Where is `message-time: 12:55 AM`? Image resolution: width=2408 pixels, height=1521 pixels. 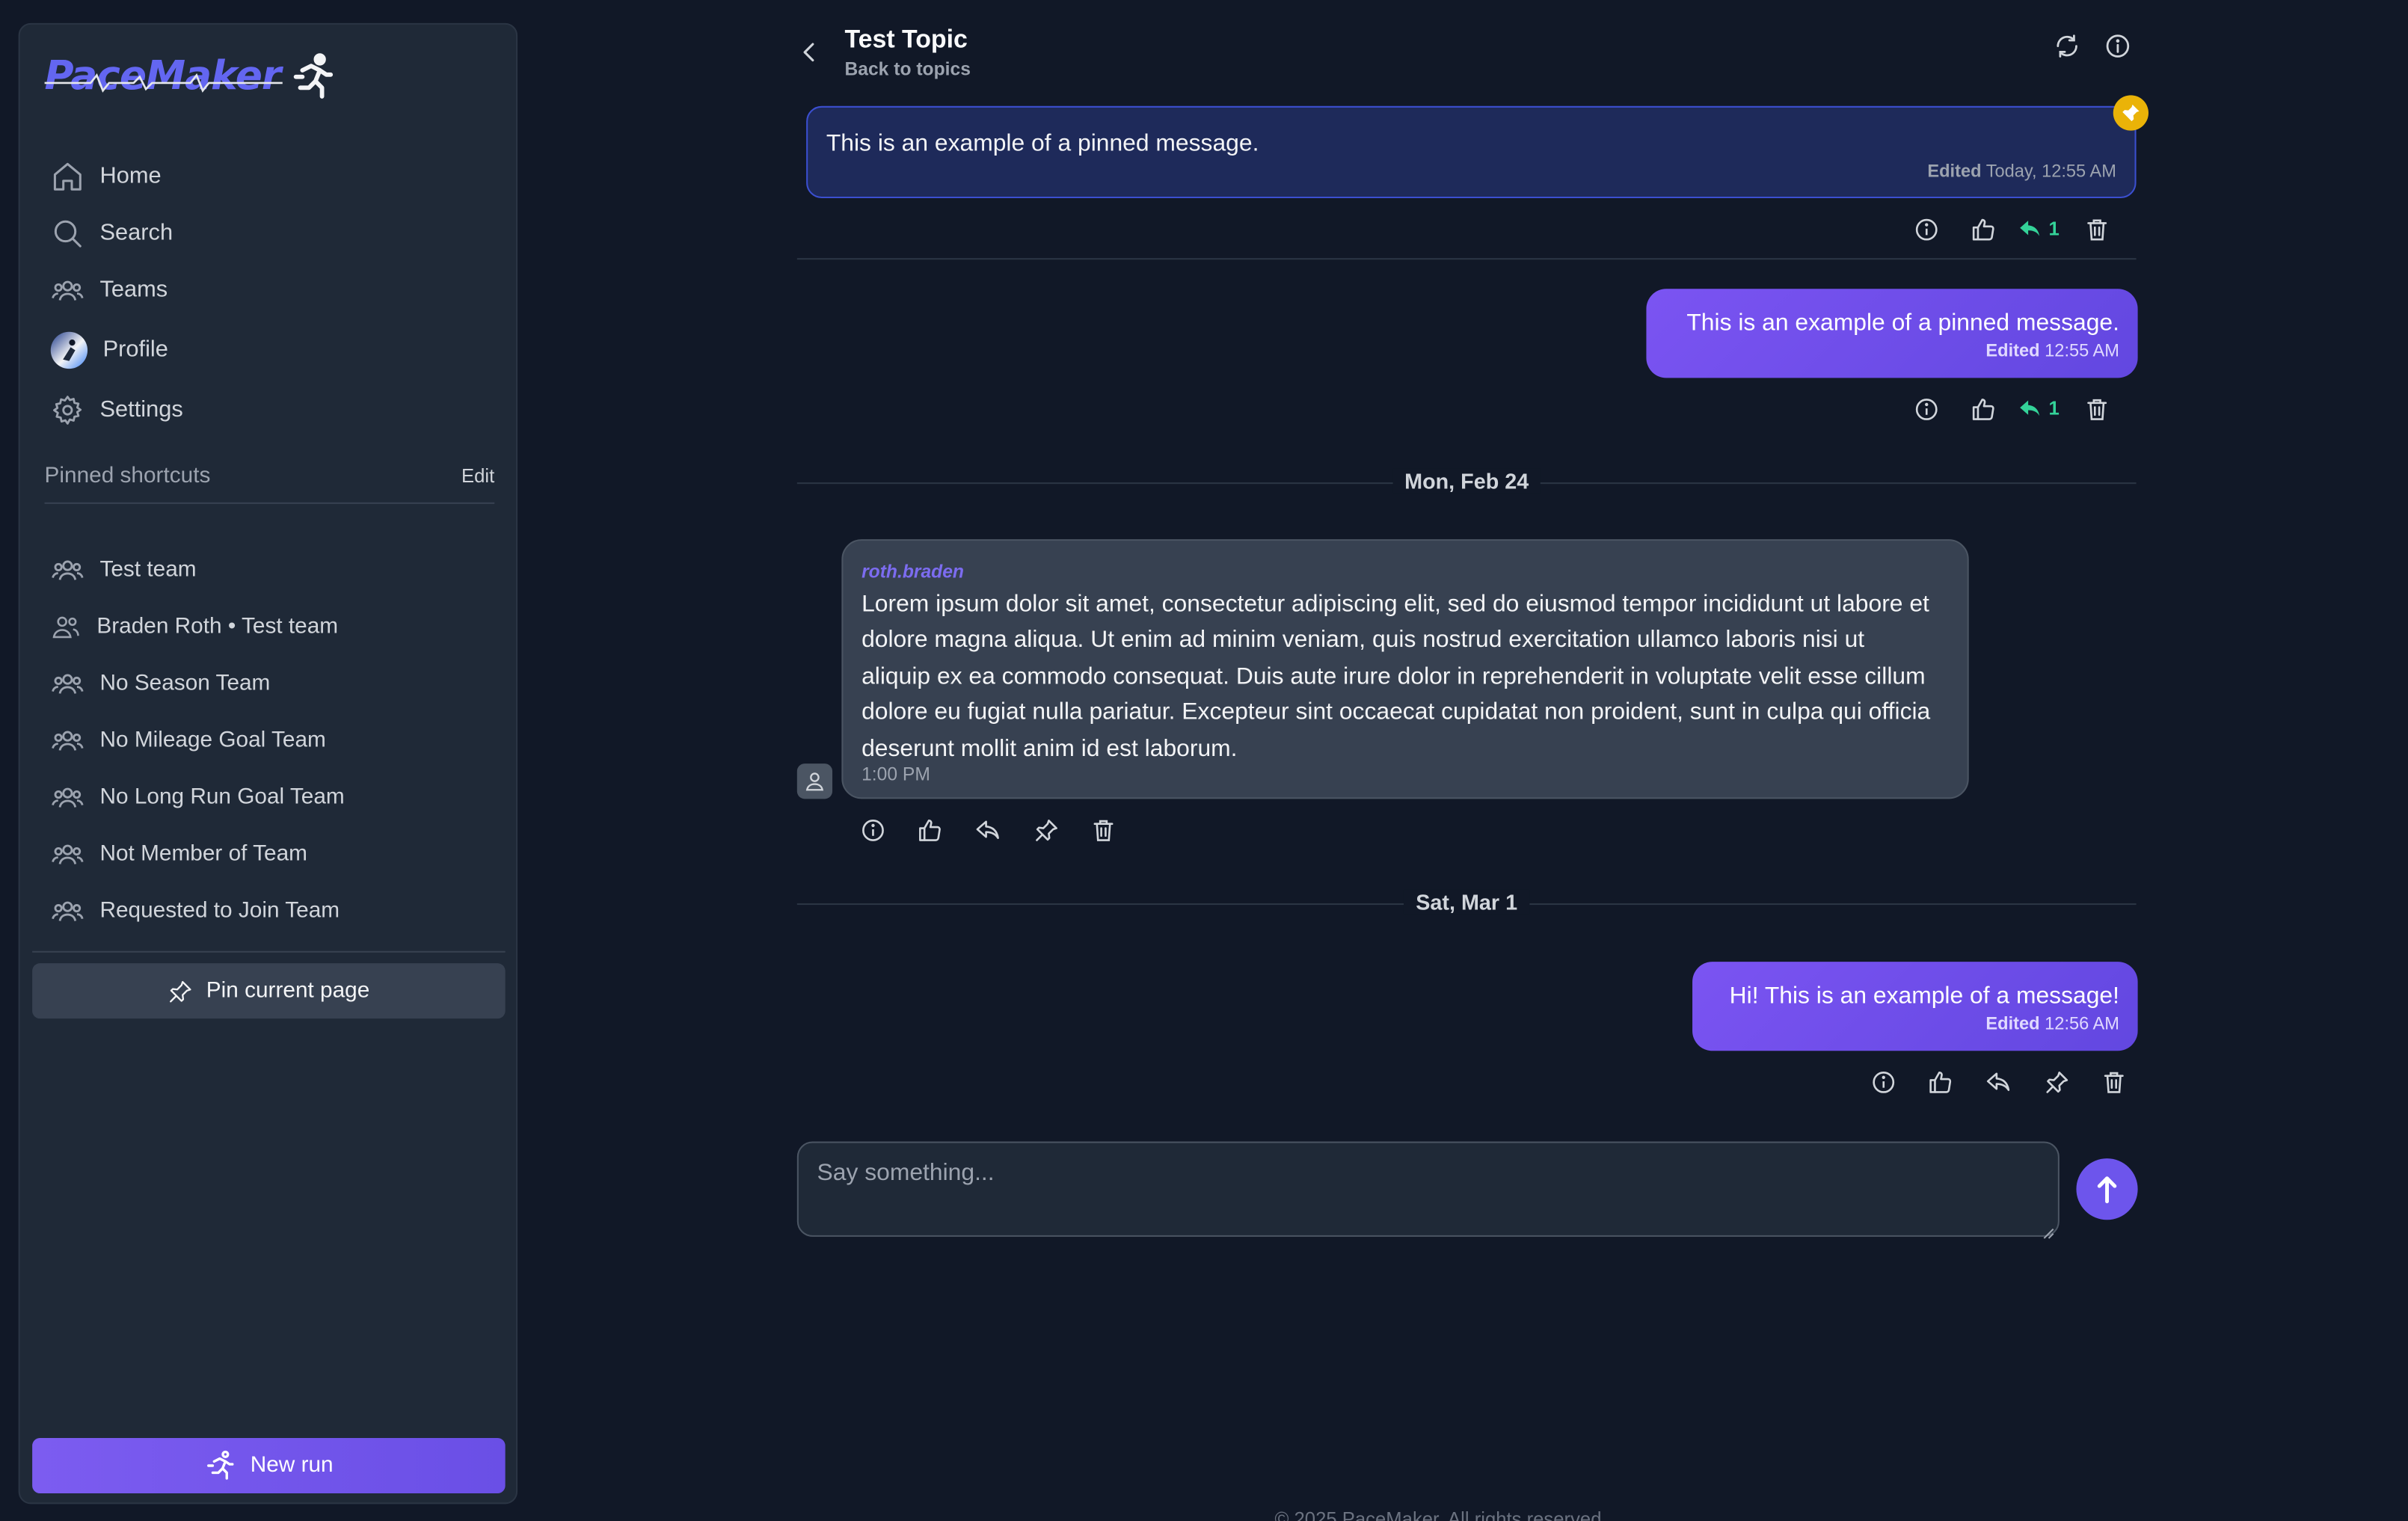
message-time: 12:55 AM is located at coordinates (2082, 351).